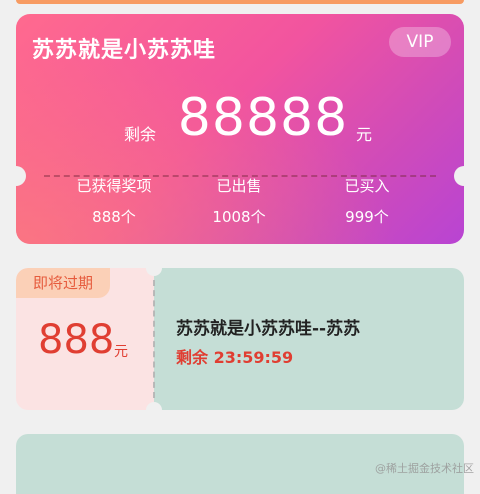 This screenshot has height=494, width=480. What do you see at coordinates (239, 201) in the screenshot?
I see `stat-sold: 已出售 1008个` at bounding box center [239, 201].